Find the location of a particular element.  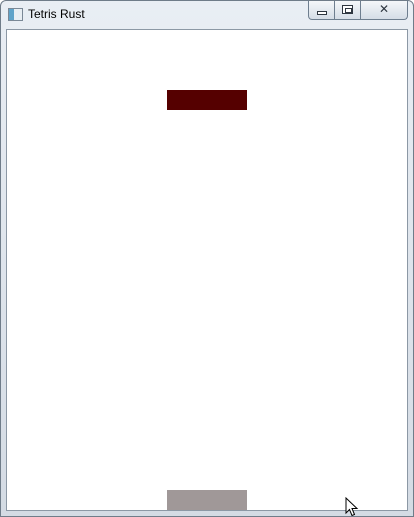

minimize-button is located at coordinates (321, 10).